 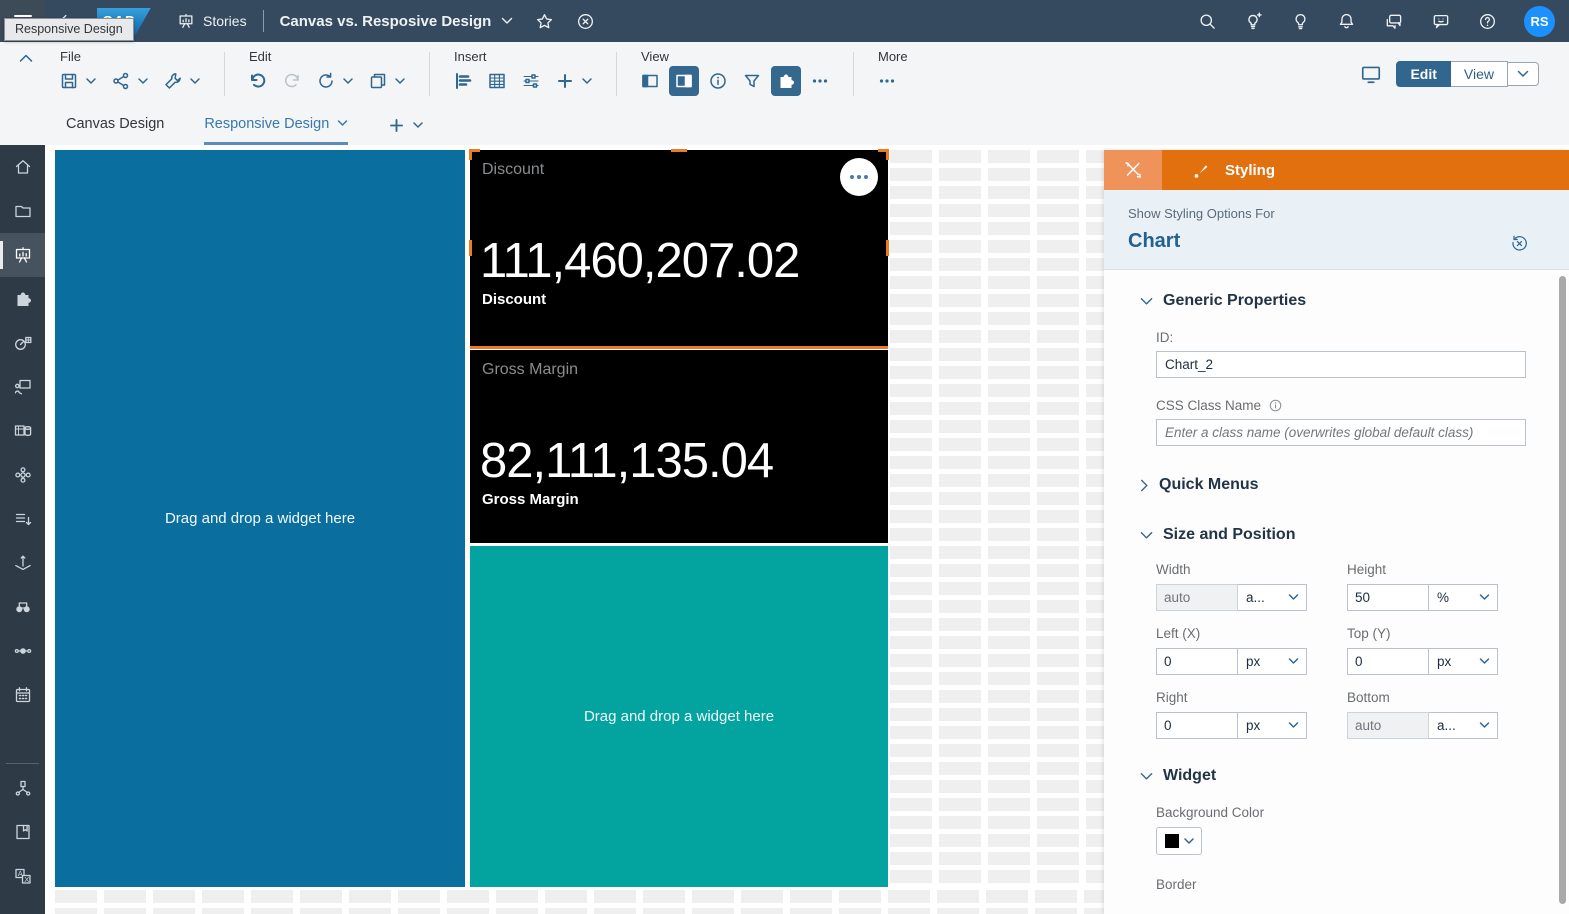 What do you see at coordinates (260, 56) in the screenshot?
I see `group-label-edit: Edit` at bounding box center [260, 56].